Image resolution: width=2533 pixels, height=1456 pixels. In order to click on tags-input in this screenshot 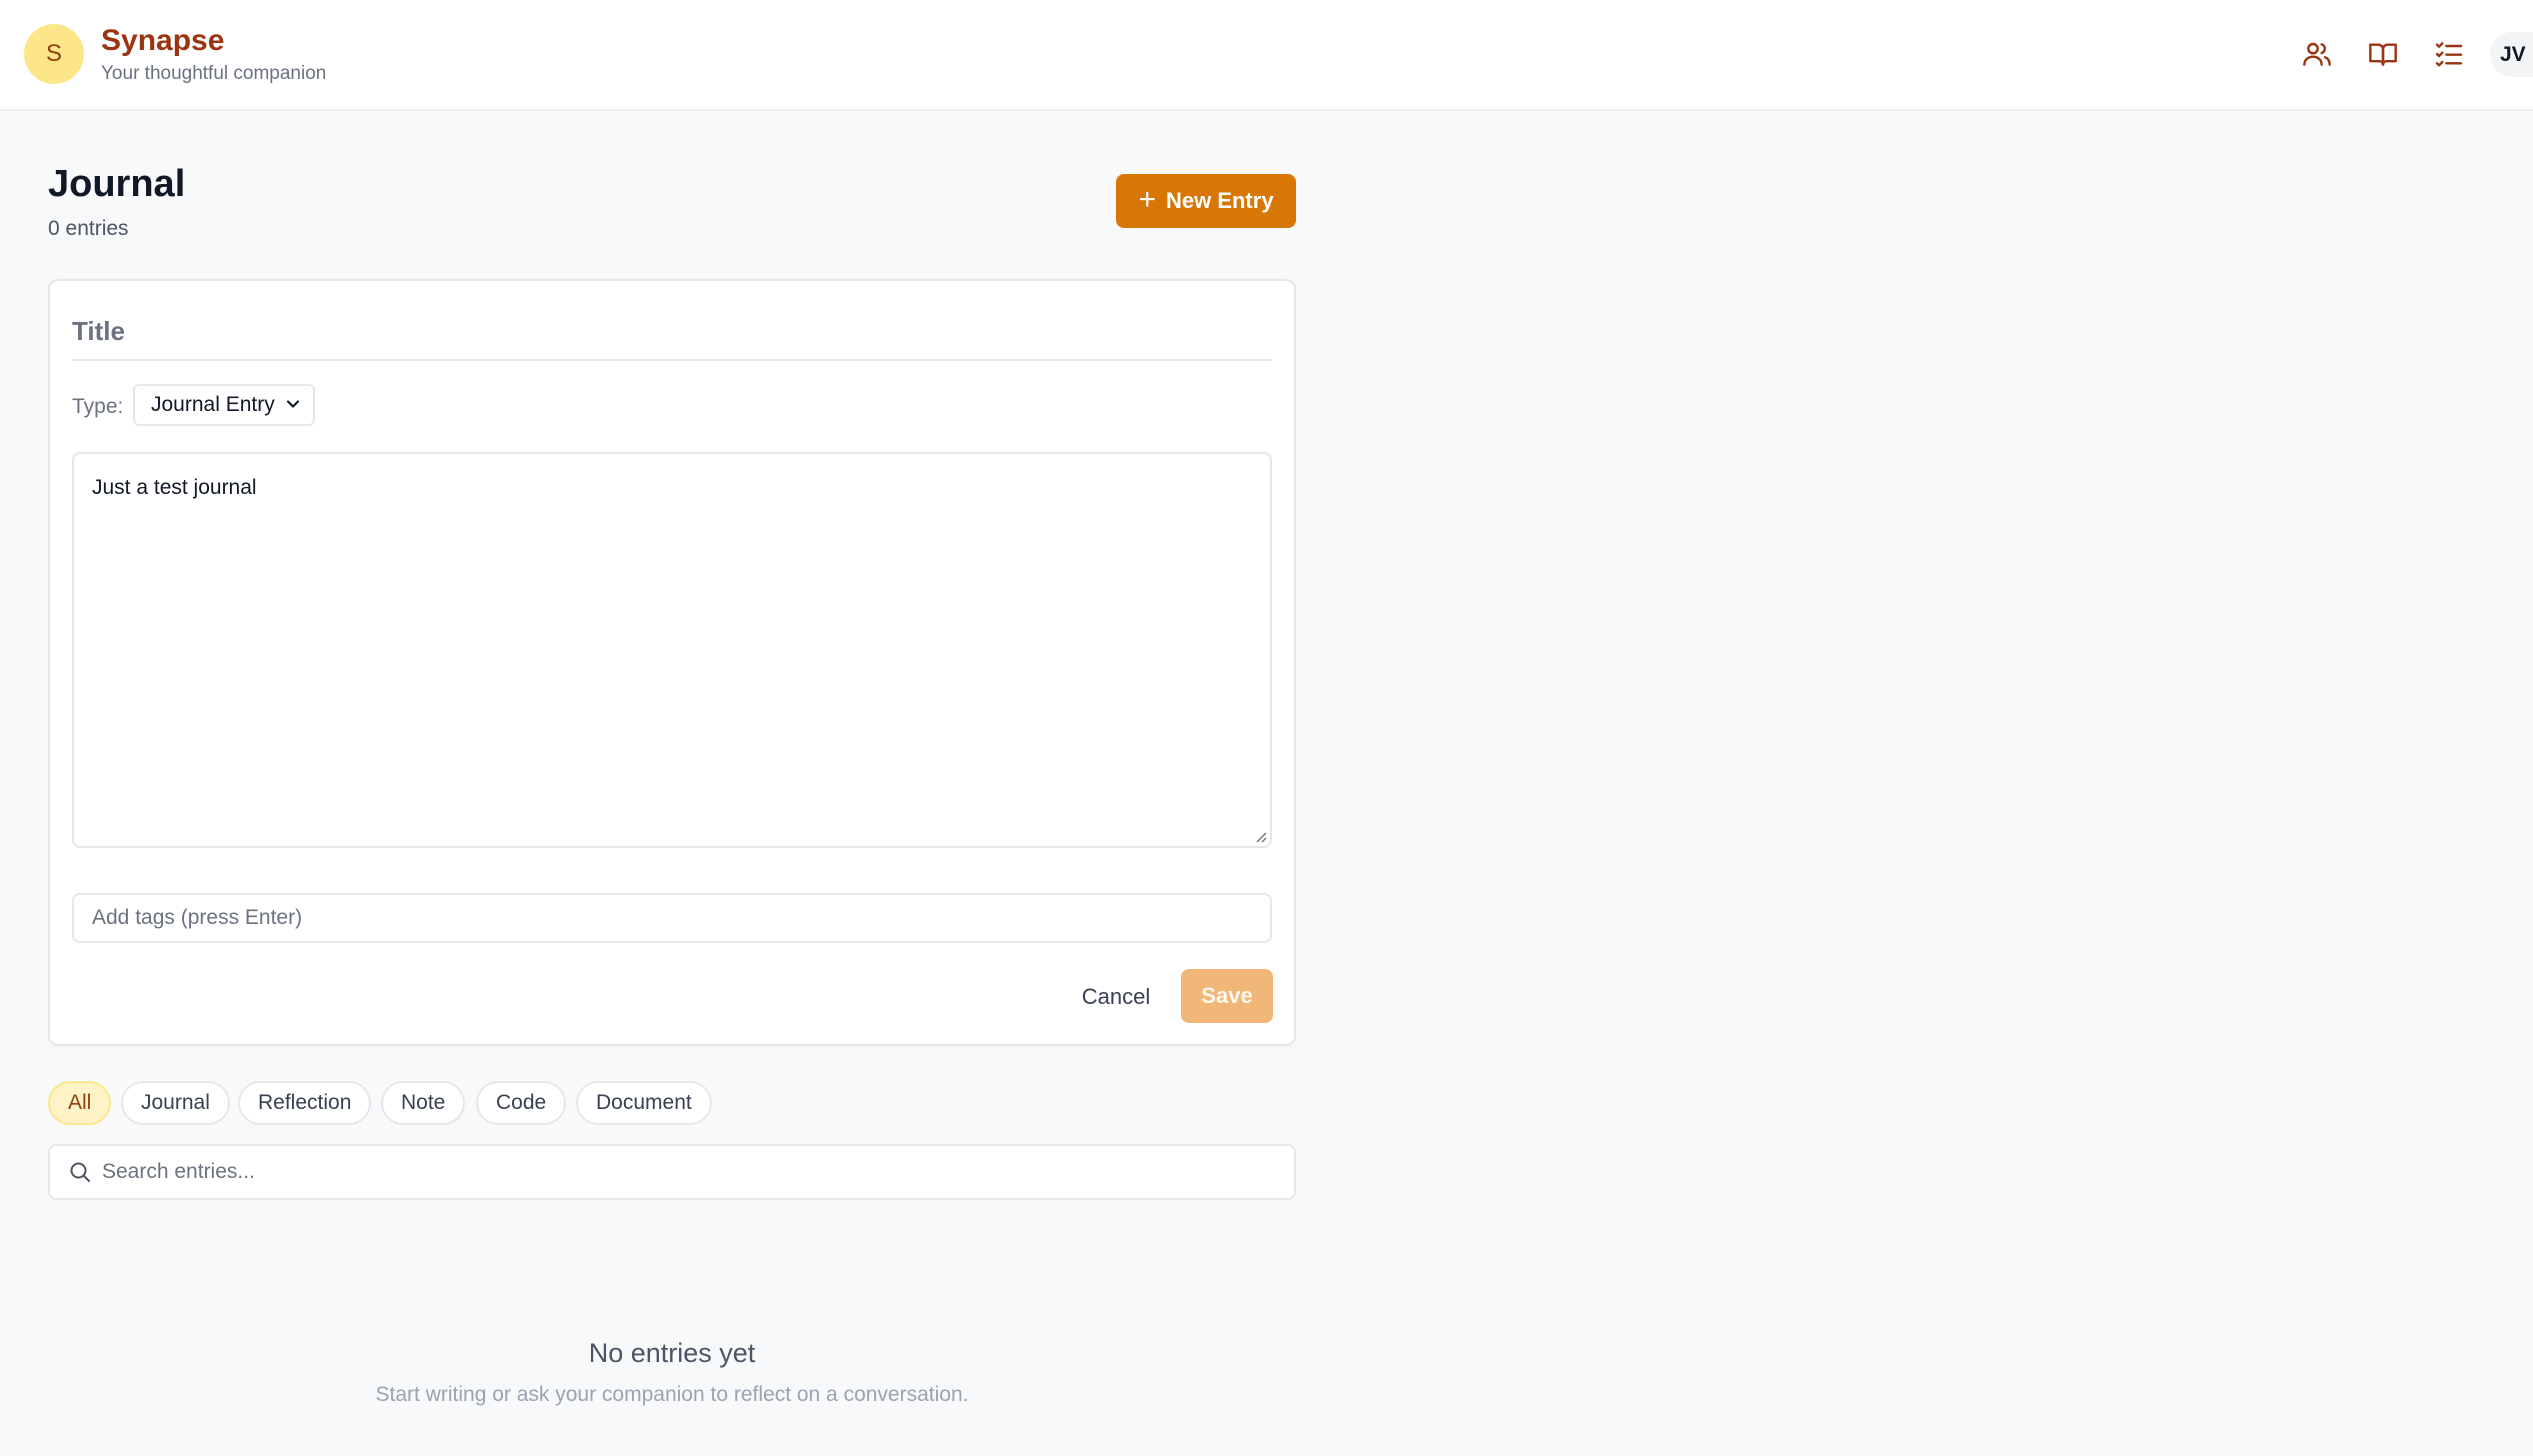, I will do `click(672, 918)`.